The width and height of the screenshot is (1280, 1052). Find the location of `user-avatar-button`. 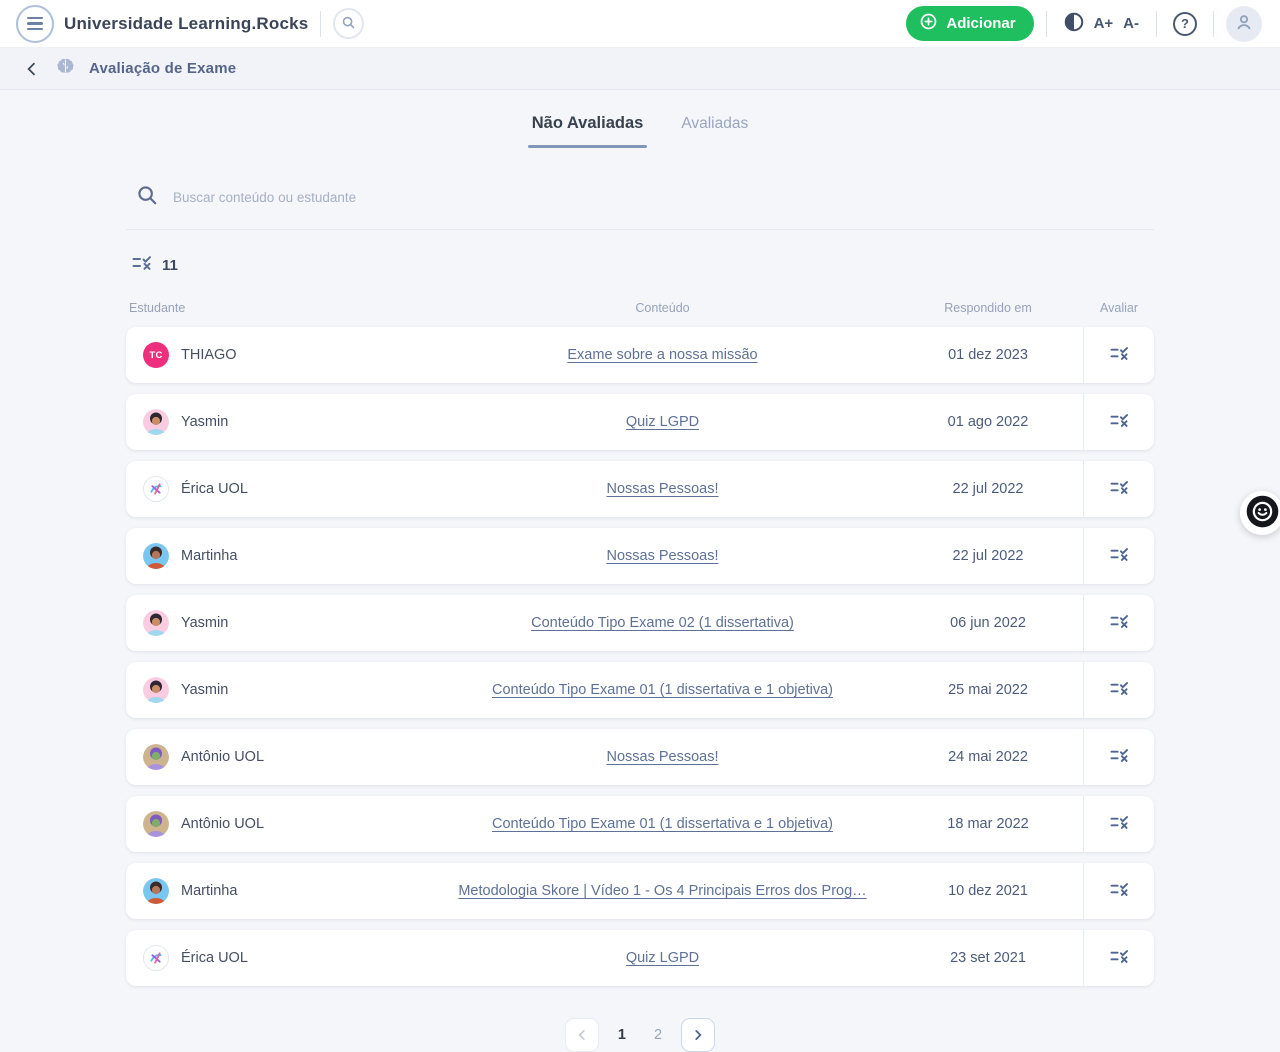

user-avatar-button is located at coordinates (1244, 23).